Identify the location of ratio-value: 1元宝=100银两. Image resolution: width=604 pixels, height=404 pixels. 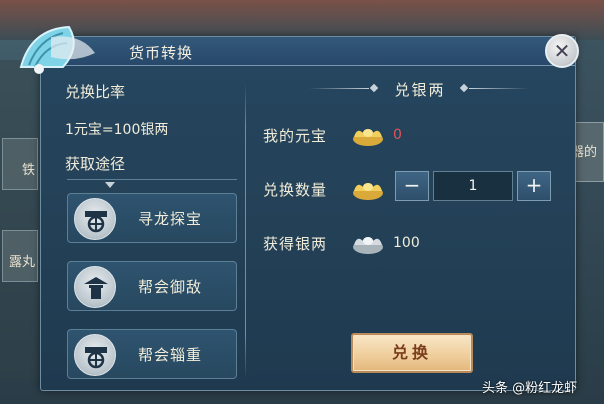
(117, 130).